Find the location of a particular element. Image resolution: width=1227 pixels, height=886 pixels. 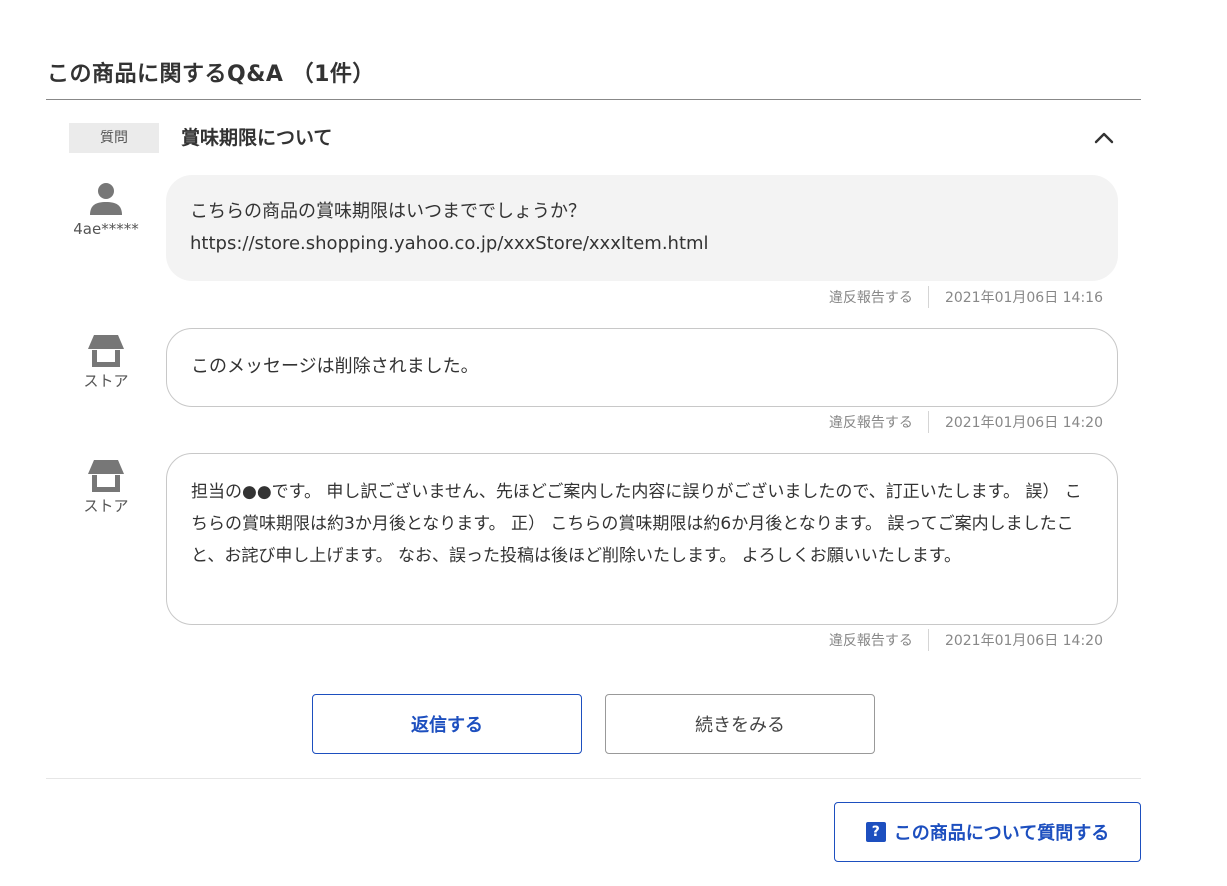

question-badge: 質問 is located at coordinates (114, 138).